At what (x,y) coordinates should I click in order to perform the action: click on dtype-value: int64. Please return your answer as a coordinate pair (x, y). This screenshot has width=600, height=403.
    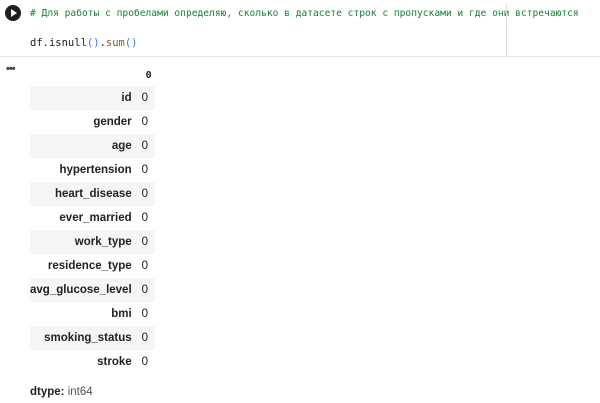
    Looking at the image, I should click on (80, 392).